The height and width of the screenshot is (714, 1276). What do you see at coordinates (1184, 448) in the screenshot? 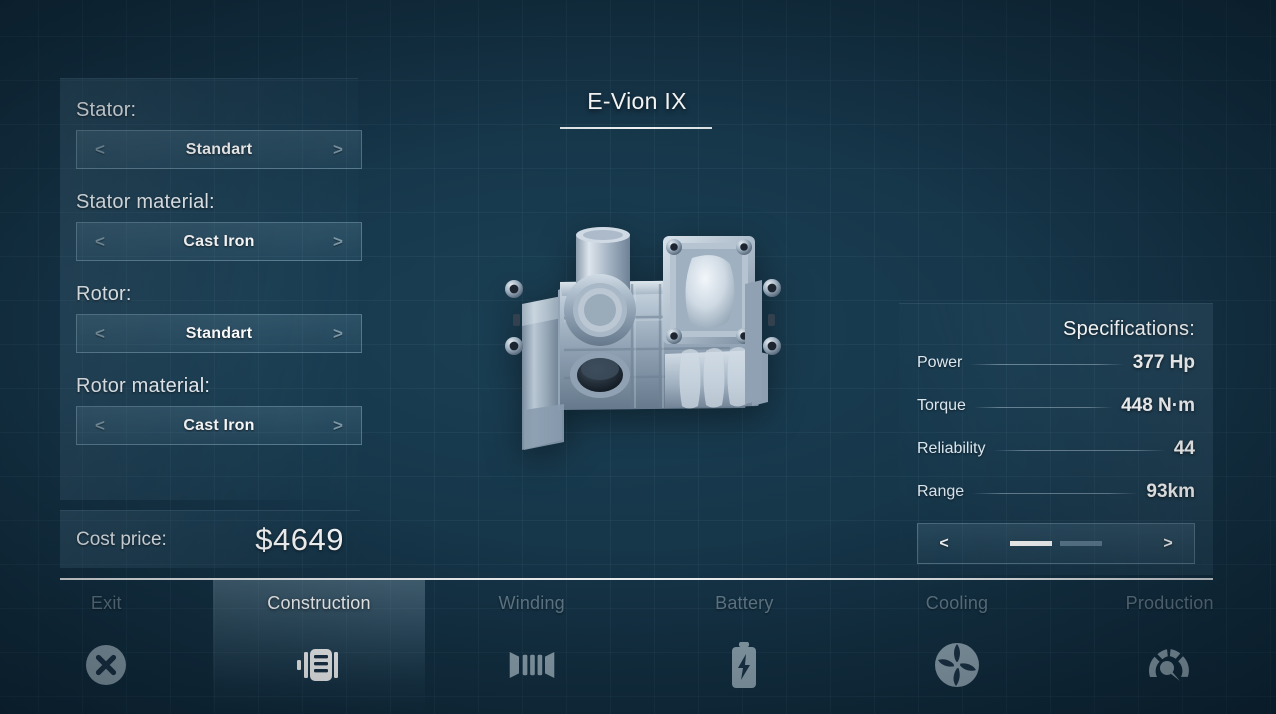
I see `spec-value-reliability: 44` at bounding box center [1184, 448].